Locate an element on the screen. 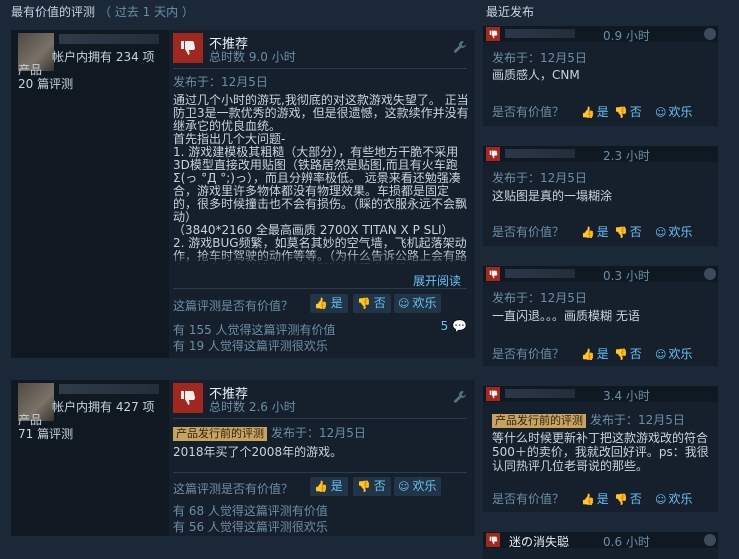  expand-link: 展开阅读 is located at coordinates (437, 280).